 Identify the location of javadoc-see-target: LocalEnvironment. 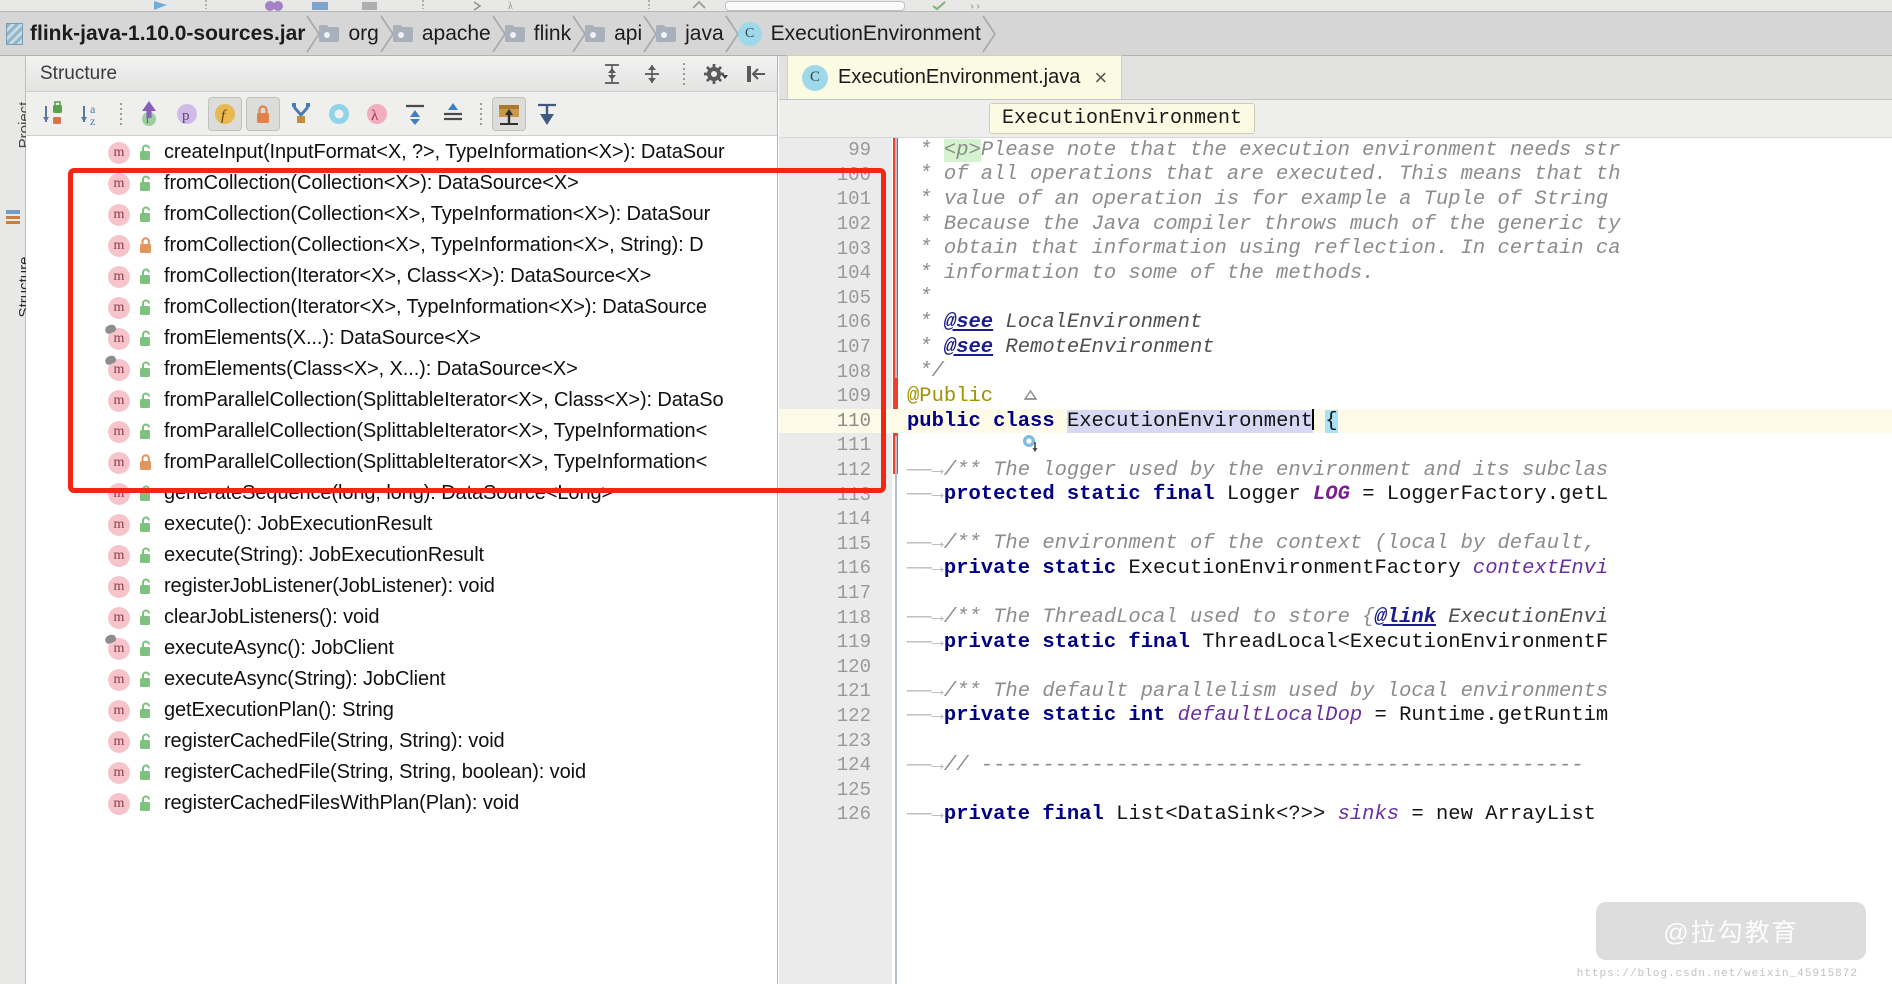
(1098, 322).